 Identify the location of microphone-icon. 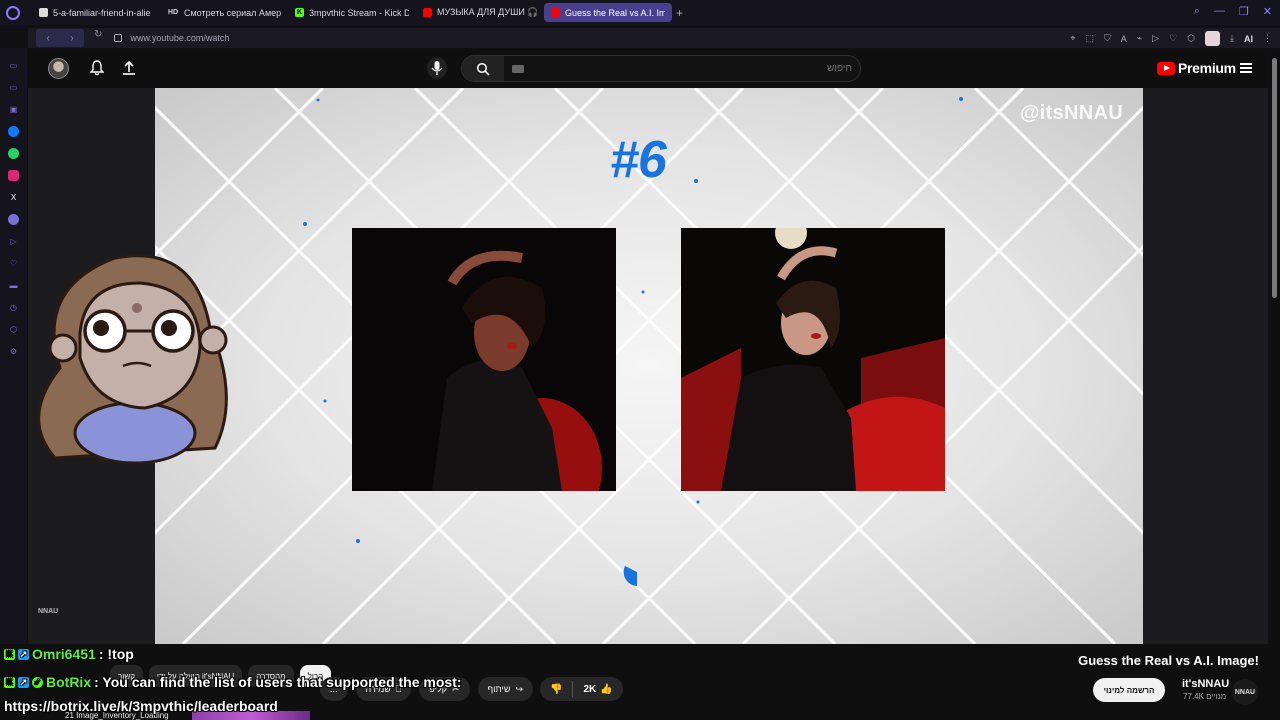
(437, 68).